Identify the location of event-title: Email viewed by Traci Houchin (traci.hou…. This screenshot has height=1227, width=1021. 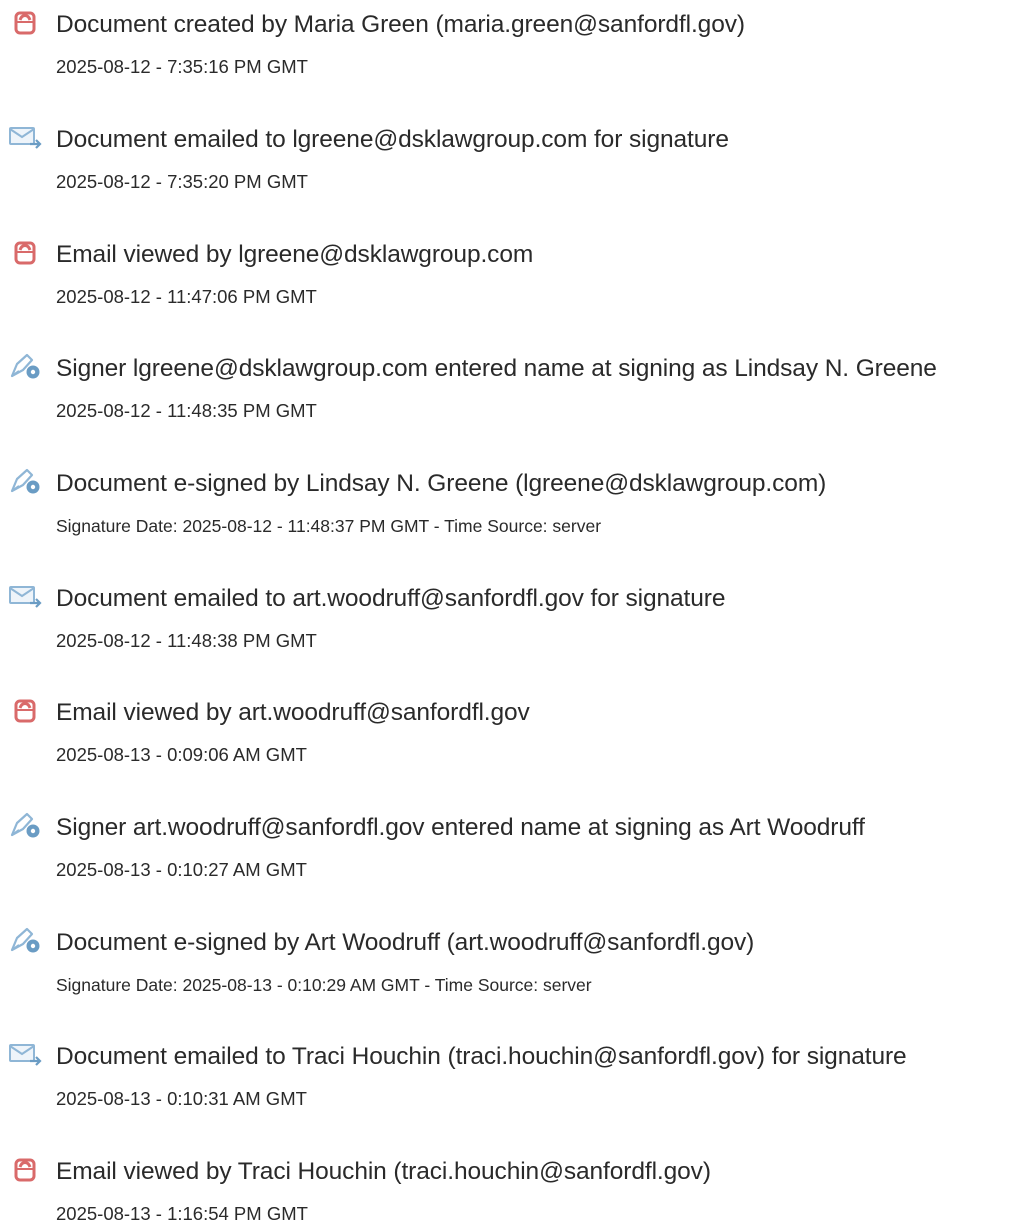
(383, 1171).